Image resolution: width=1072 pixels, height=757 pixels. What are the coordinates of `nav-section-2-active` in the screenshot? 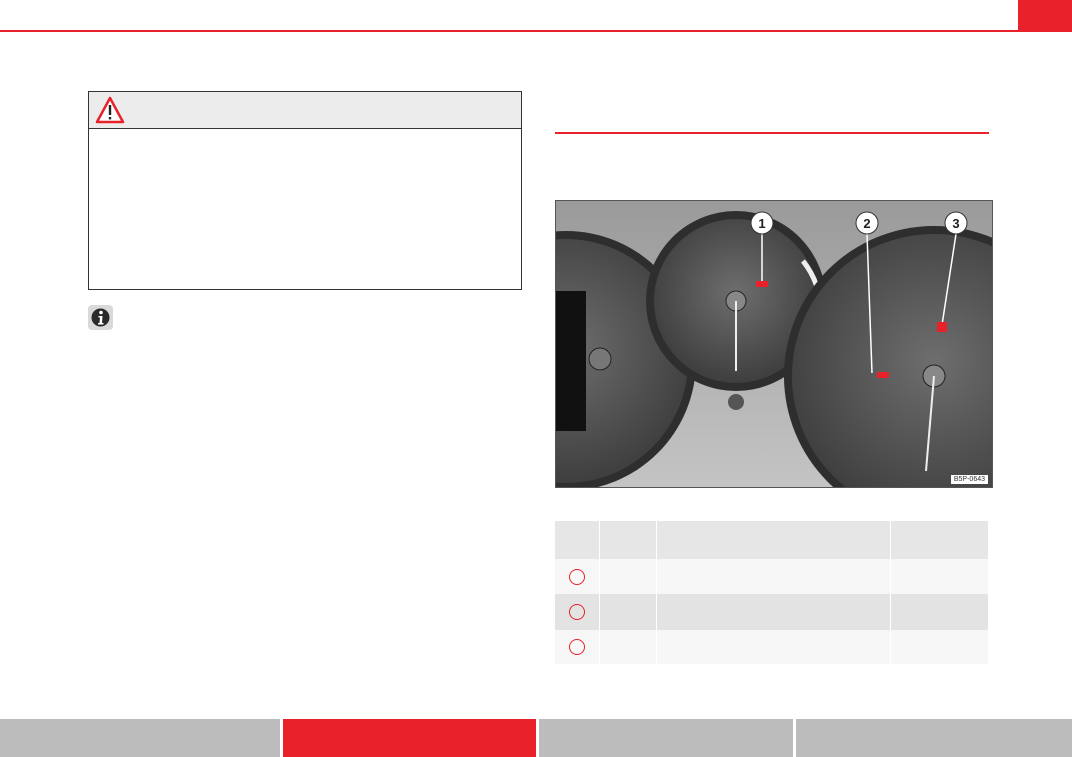 It's located at (410, 738).